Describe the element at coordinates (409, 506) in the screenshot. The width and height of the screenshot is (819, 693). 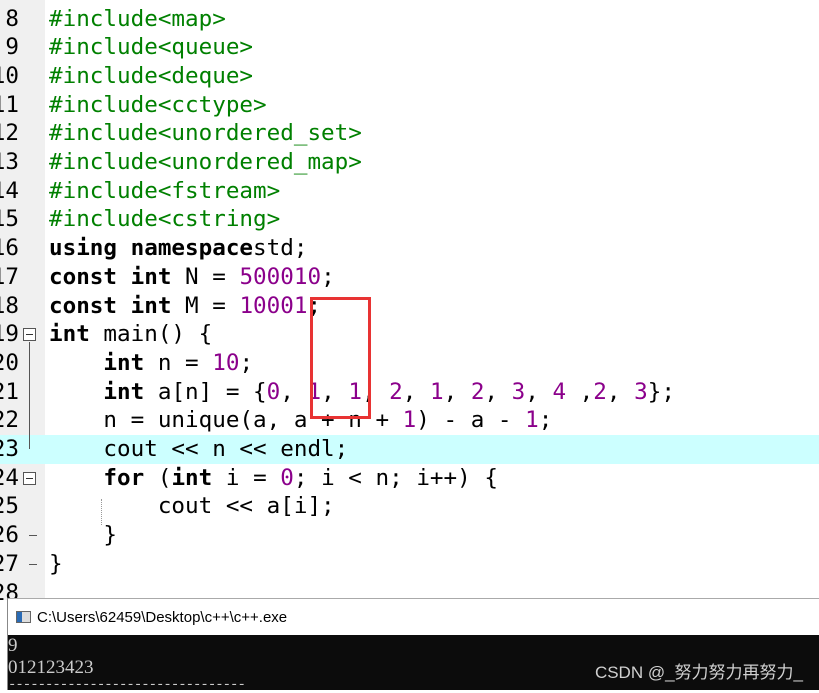
I see `code-line: 25 cout << a[i];` at that location.